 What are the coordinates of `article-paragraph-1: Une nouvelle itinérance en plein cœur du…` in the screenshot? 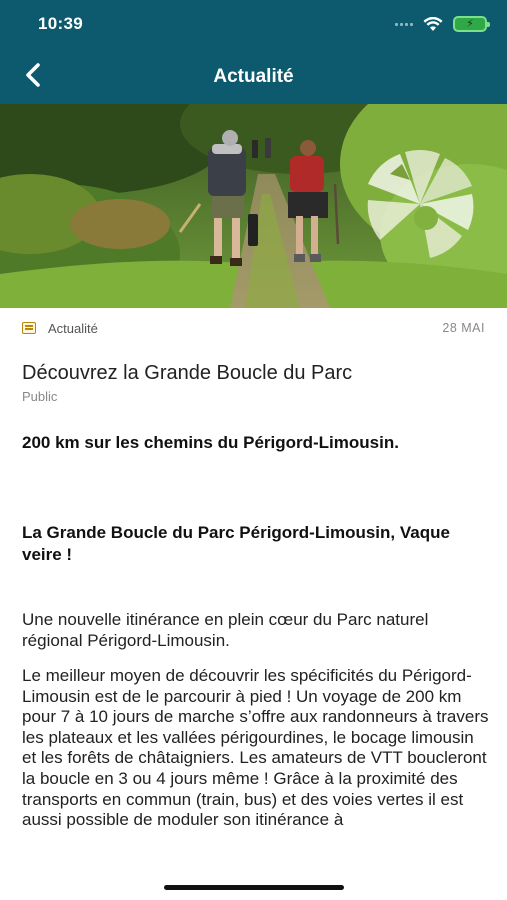 It's located at (225, 630).